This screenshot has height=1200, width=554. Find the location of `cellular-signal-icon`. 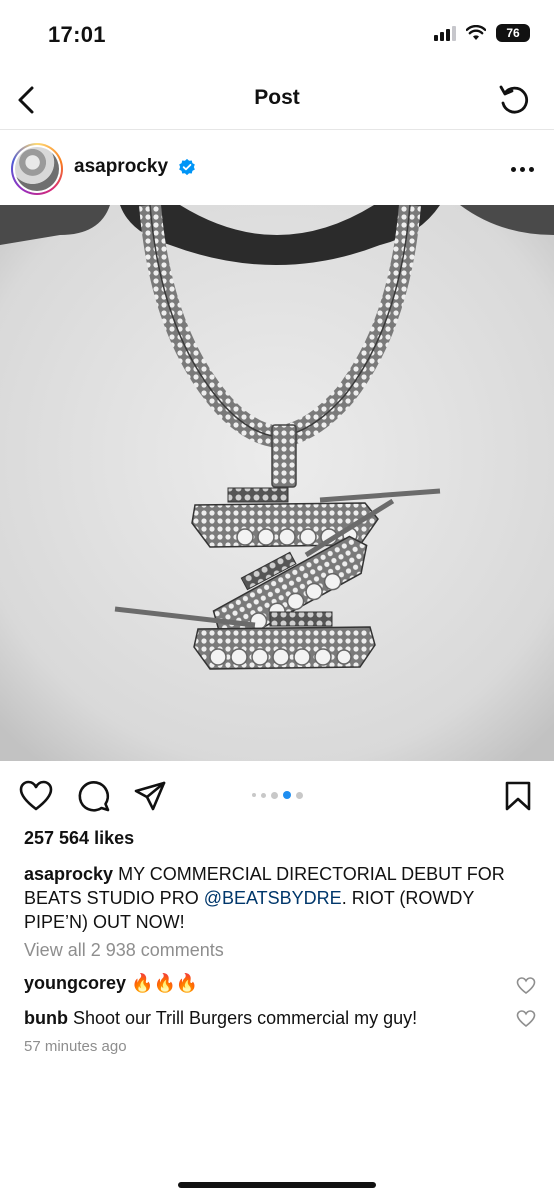

cellular-signal-icon is located at coordinates (445, 33).